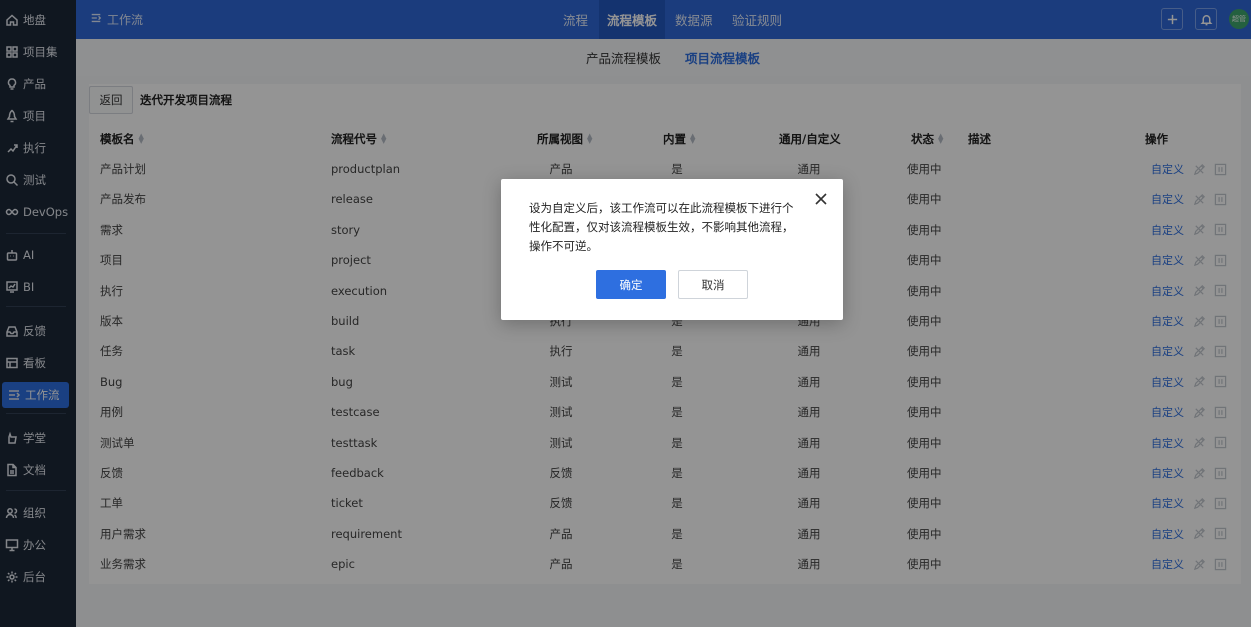 The height and width of the screenshot is (627, 1251). Describe the element at coordinates (631, 284) in the screenshot. I see `confirm-button: 确定` at that location.